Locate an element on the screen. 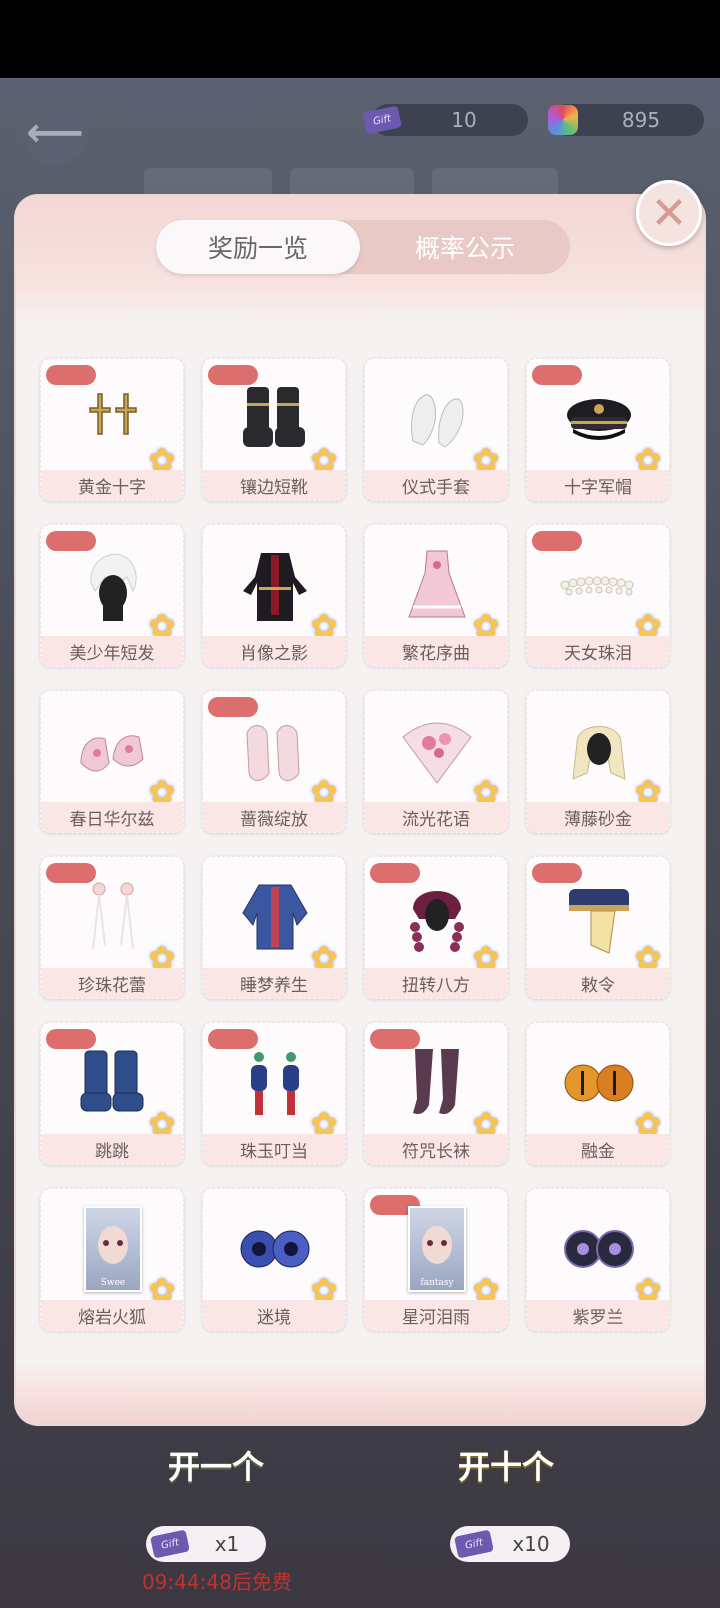  reward-card: ✿ 珍珠花蕾 is located at coordinates (112, 927).